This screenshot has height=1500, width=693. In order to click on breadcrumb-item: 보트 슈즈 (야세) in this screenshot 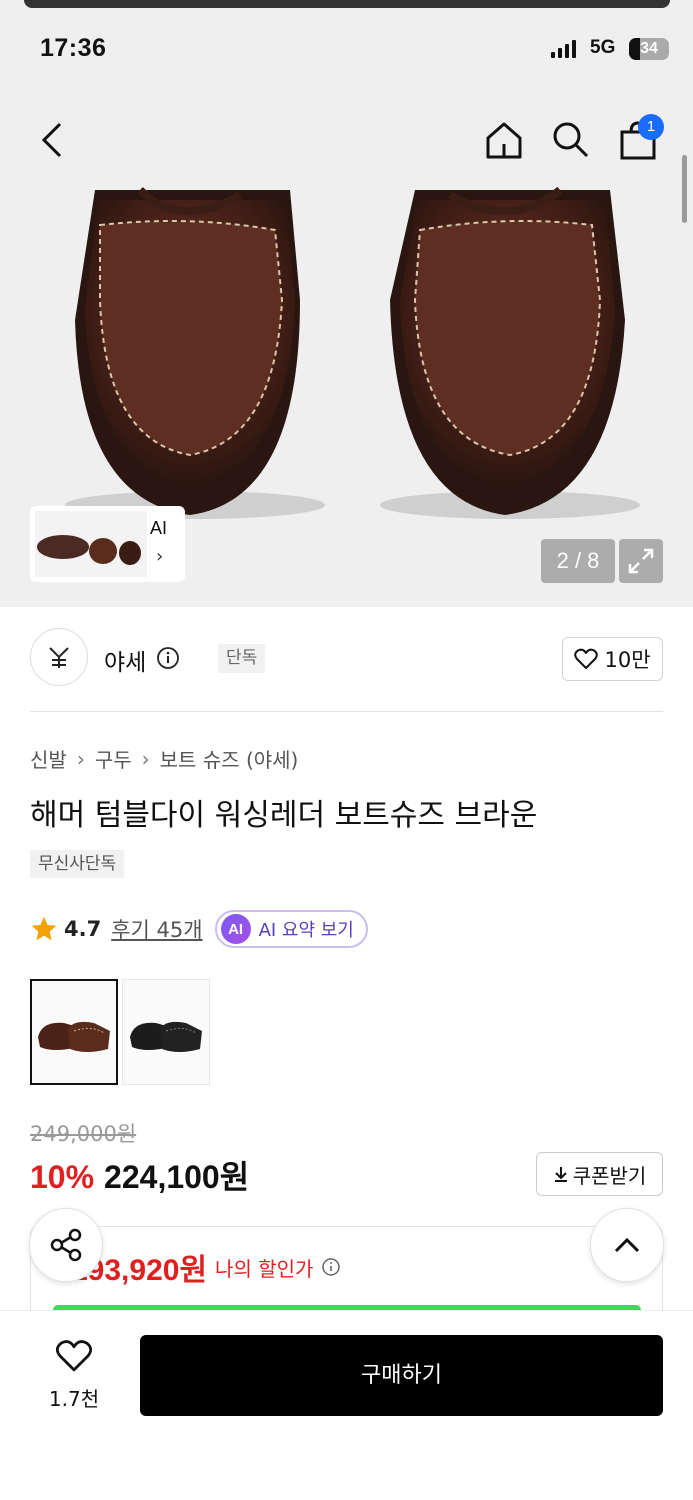, I will do `click(229, 758)`.